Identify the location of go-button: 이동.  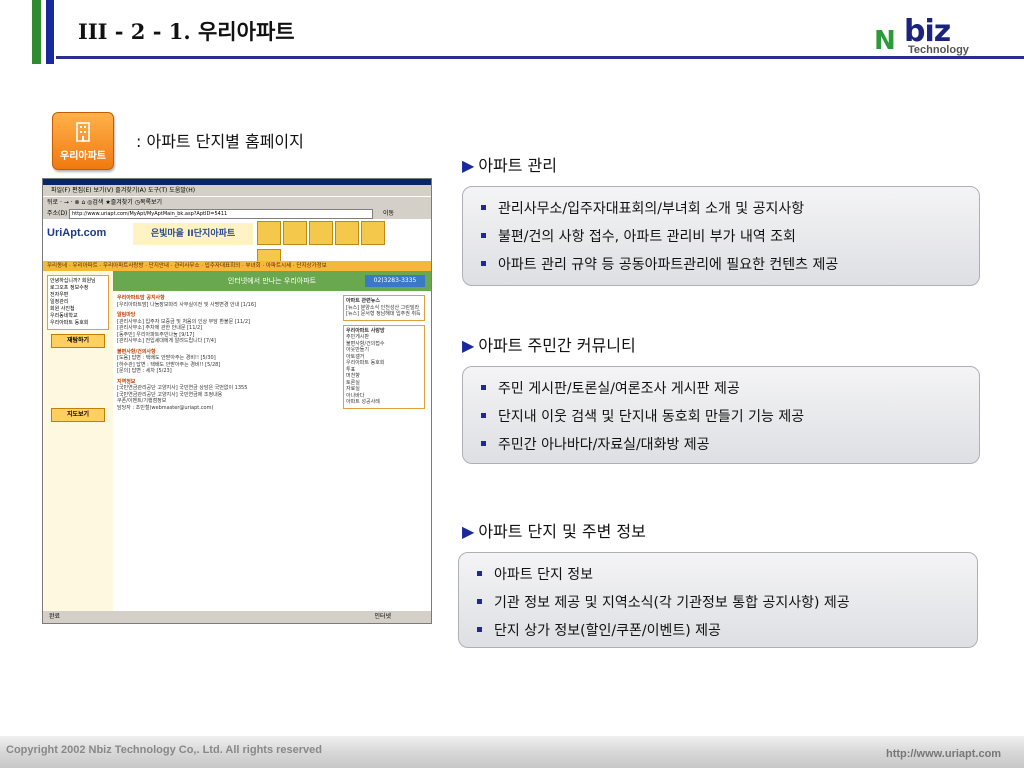
(389, 213).